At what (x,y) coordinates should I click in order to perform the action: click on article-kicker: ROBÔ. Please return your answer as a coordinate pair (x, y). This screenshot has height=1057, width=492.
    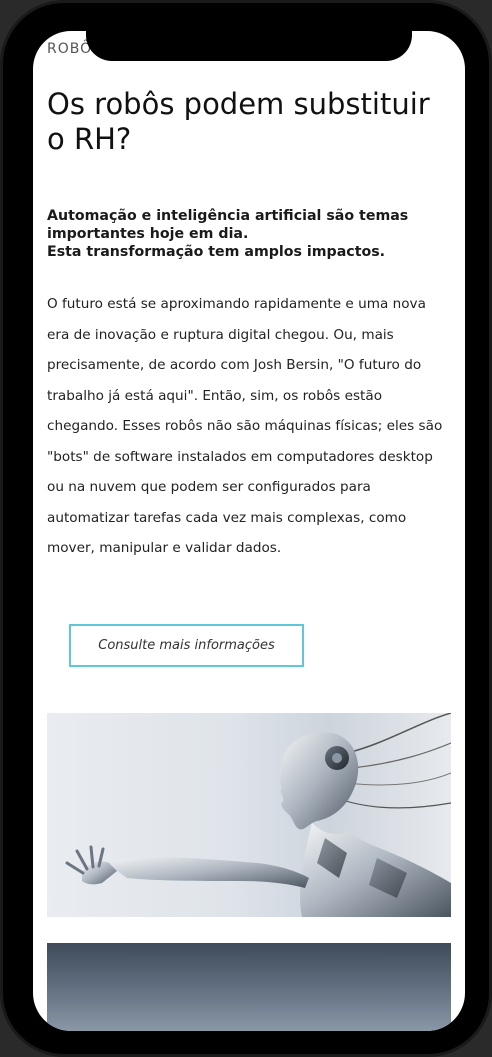
    Looking at the image, I should click on (70, 49).